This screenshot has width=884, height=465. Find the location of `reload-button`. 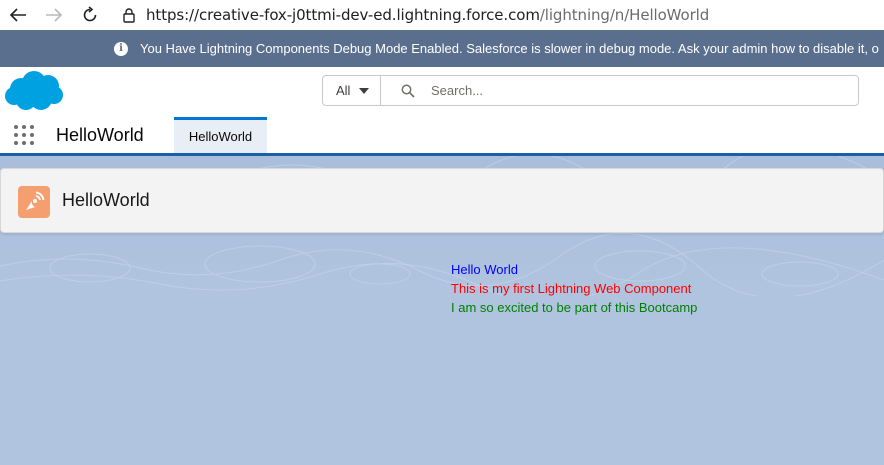

reload-button is located at coordinates (90, 15).